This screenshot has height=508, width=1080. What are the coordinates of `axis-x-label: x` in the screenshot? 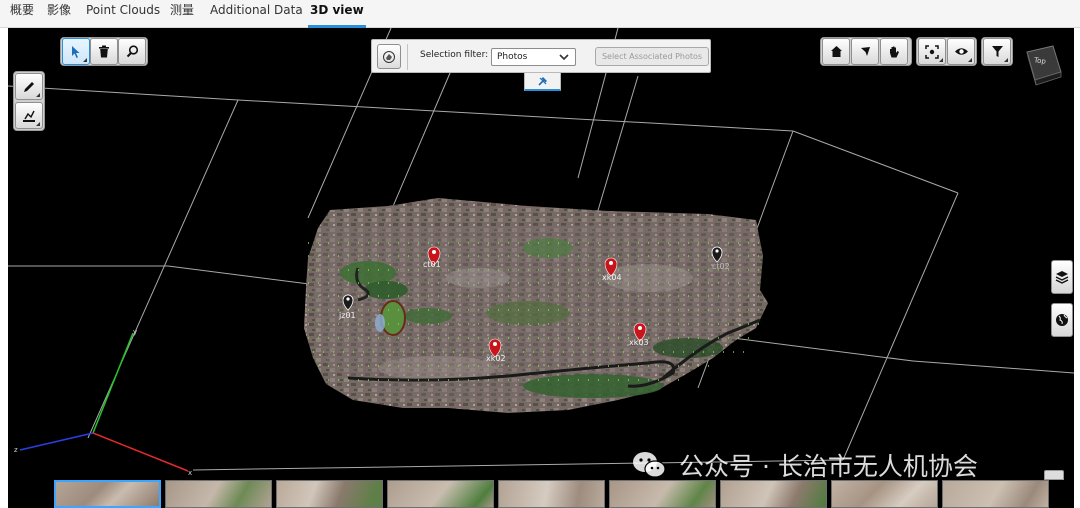 It's located at (190, 473).